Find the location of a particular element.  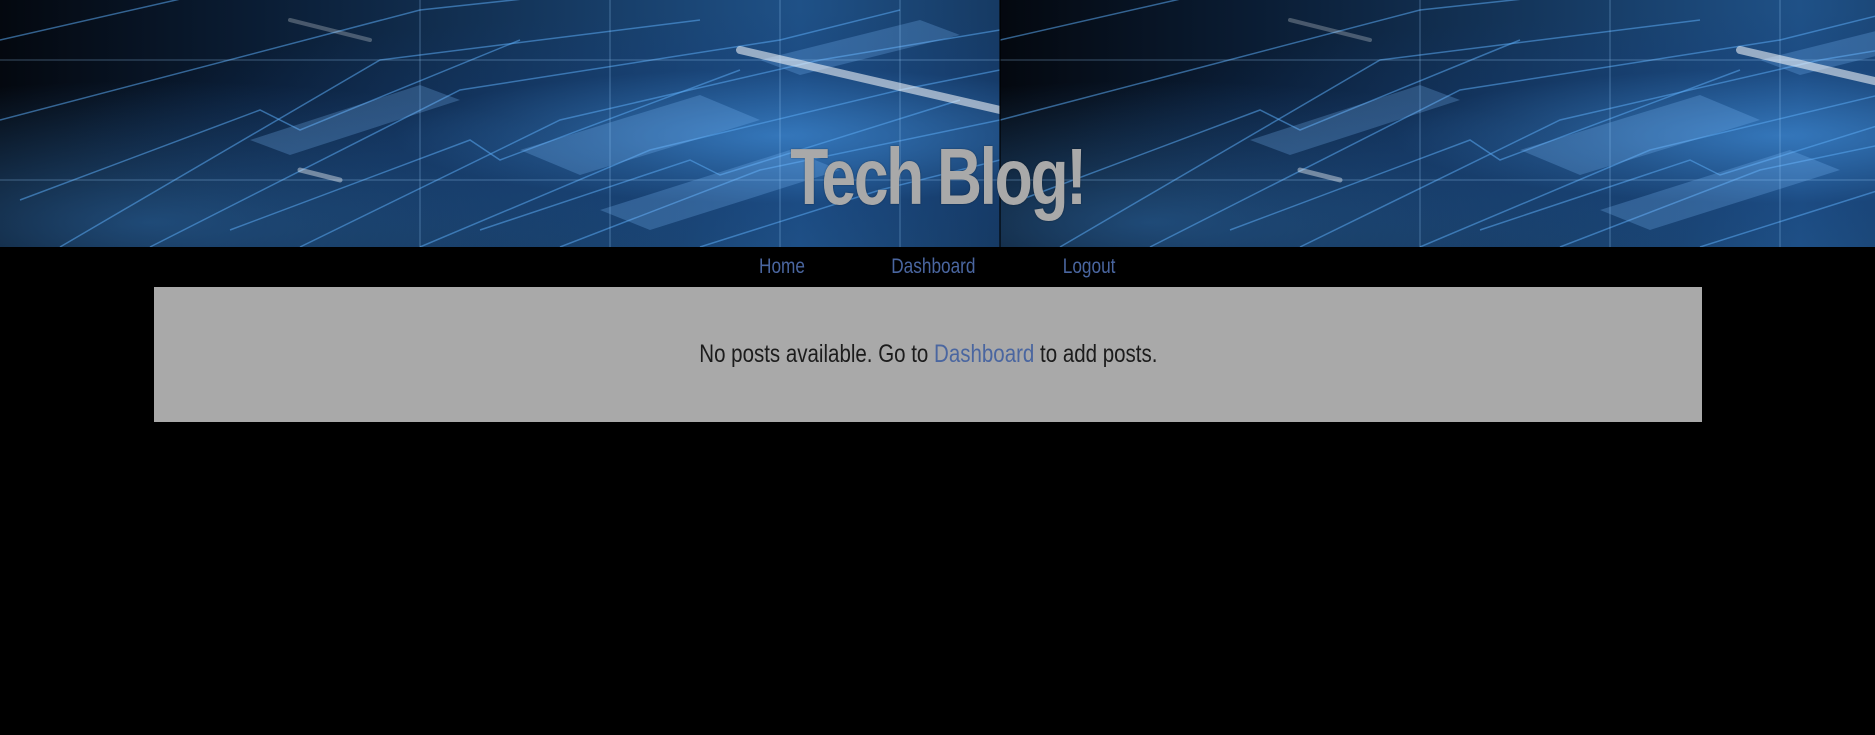

empty-message-prefix: No posts available. Go to is located at coordinates (816, 354).